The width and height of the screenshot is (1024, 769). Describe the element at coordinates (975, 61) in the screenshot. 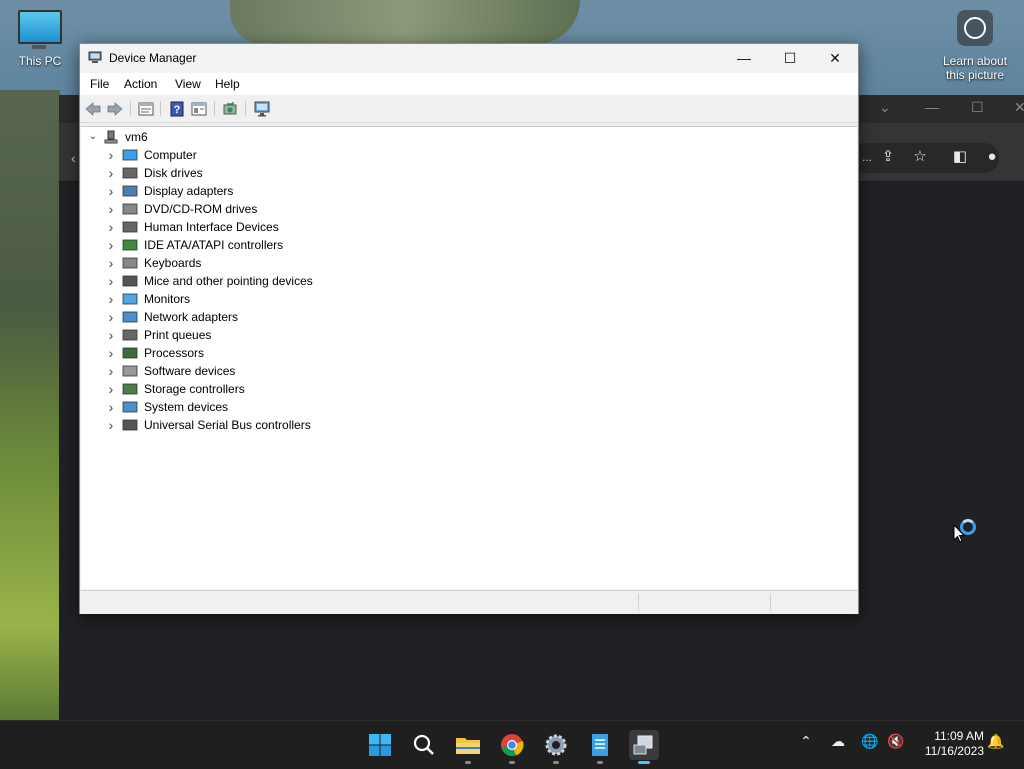

I see `learn-line1: Learn about` at that location.